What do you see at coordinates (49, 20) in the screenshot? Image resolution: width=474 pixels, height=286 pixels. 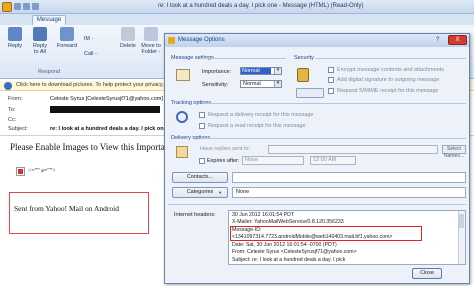 I see `tab-message: Message` at bounding box center [49, 20].